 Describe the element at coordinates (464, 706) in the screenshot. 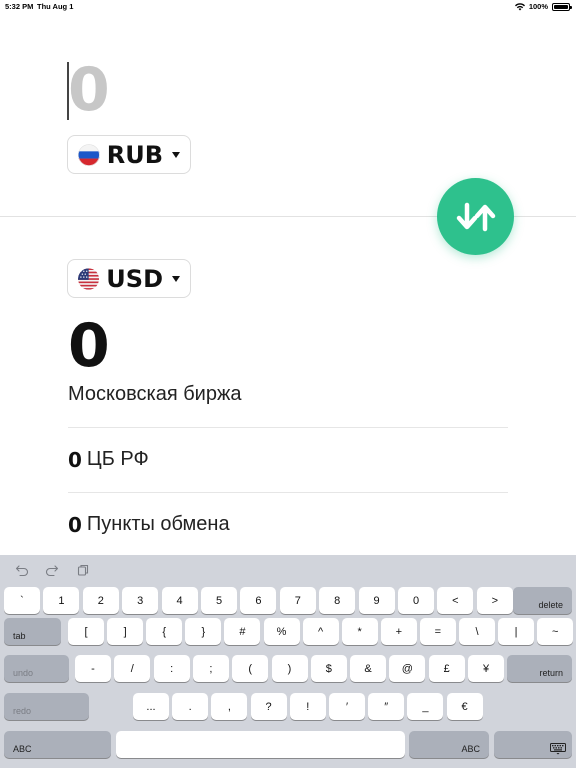

I see `key: €` at that location.